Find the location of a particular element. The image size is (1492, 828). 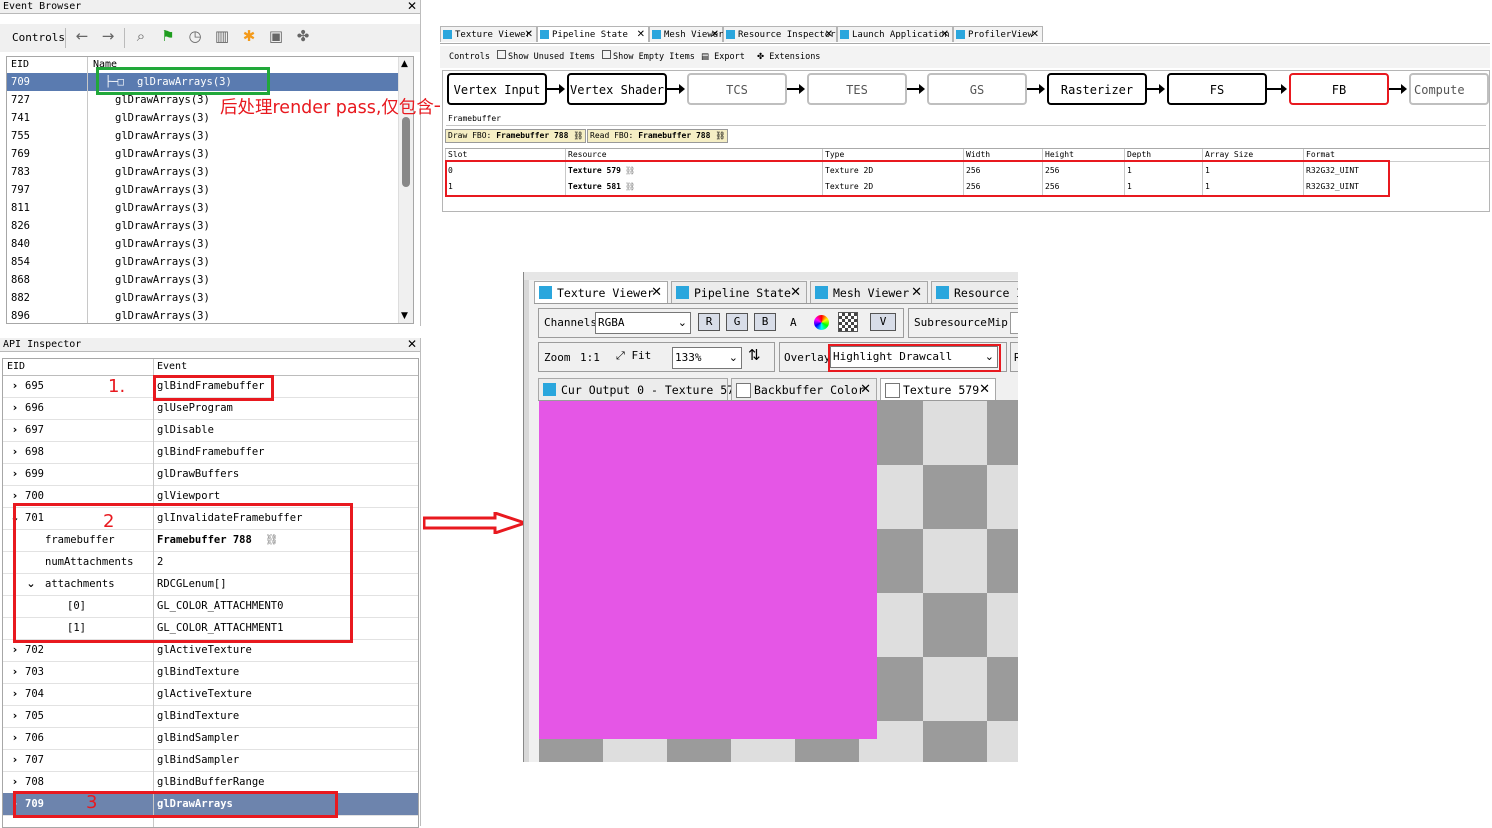

show-unused-button: Show Unused Items is located at coordinates (546, 57).